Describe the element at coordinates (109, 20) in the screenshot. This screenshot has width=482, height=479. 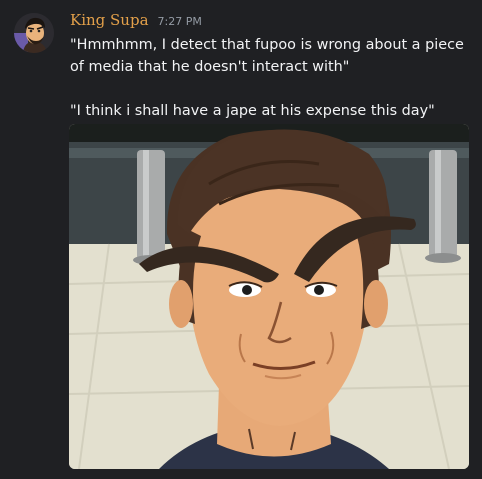
I see `author-name: King Supa` at that location.